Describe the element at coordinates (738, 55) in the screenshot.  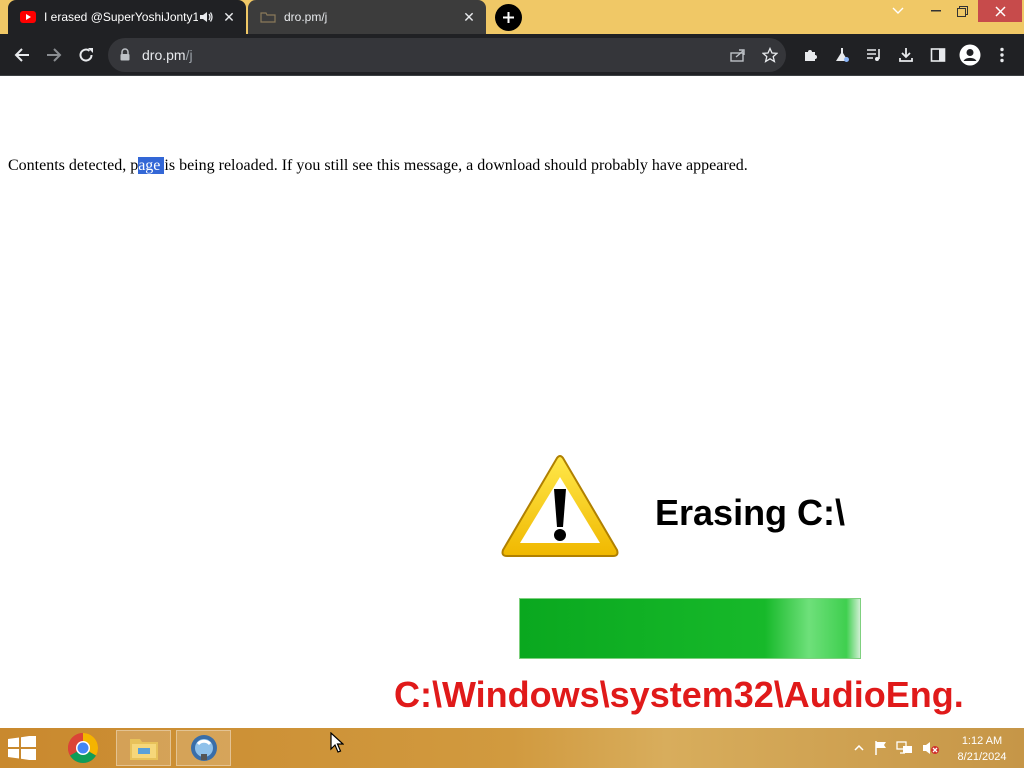
I see `share-icon` at that location.